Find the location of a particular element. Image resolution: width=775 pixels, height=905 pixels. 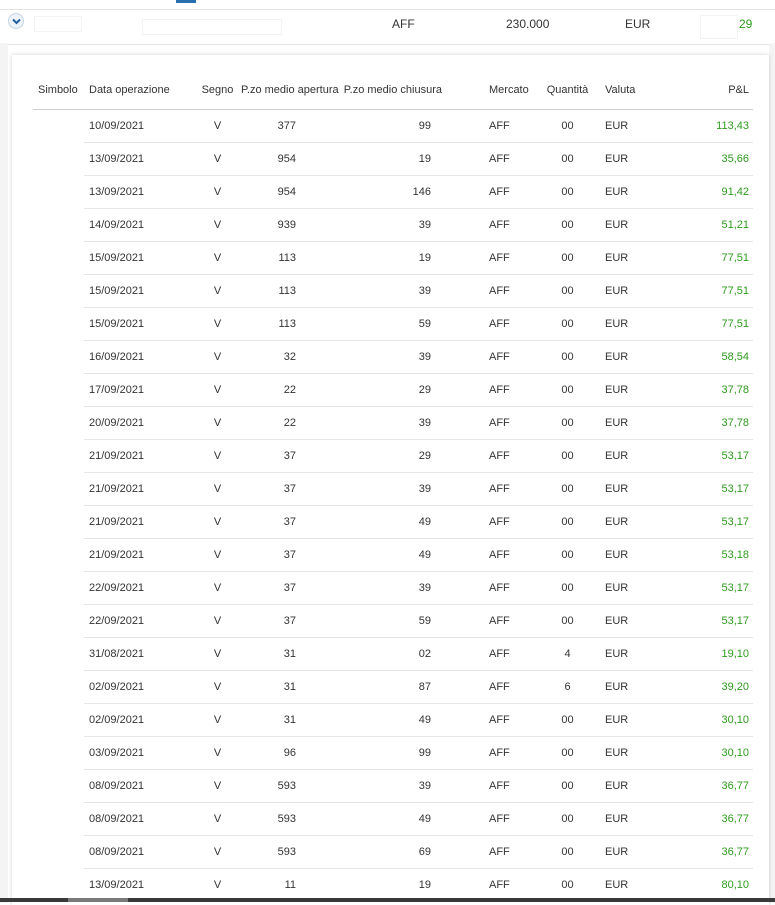

table-row: 21/09/2021 V 37 49 AFF 00 EUR 53,18 is located at coordinates (393, 555).